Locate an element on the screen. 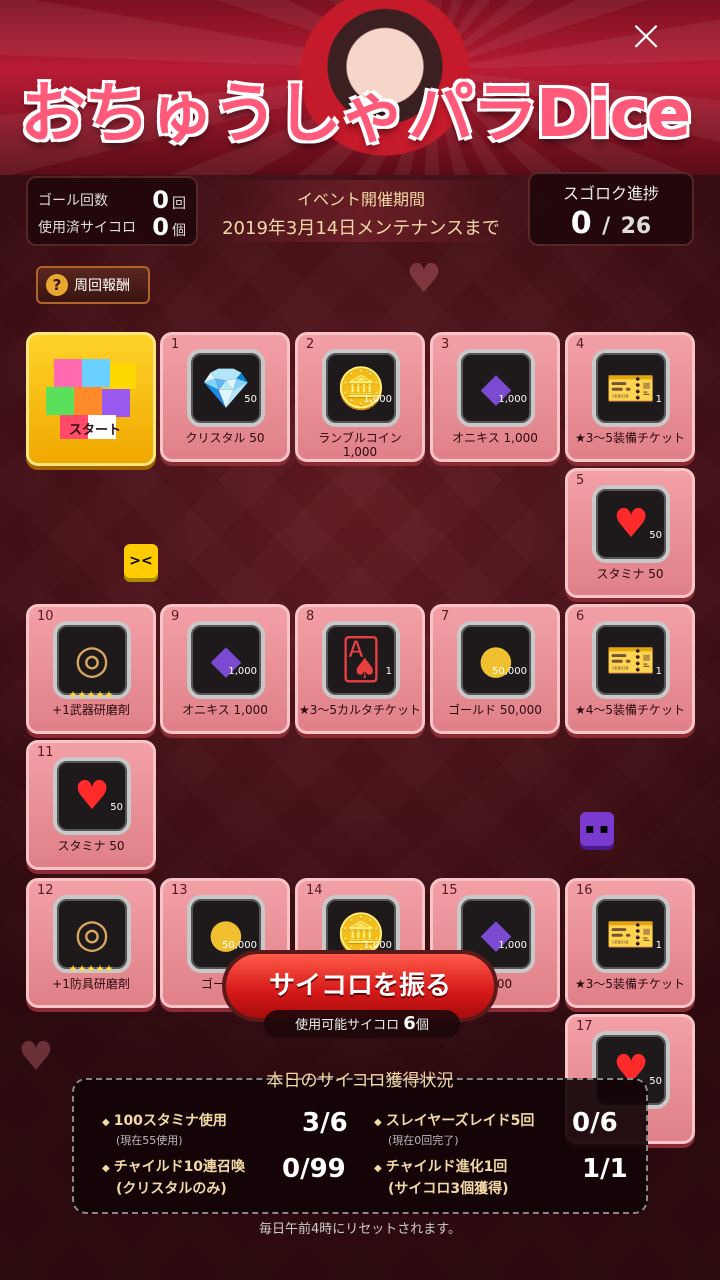 This screenshot has height=1280, width=720. tile-label: クリスタル 50 is located at coordinates (225, 438).